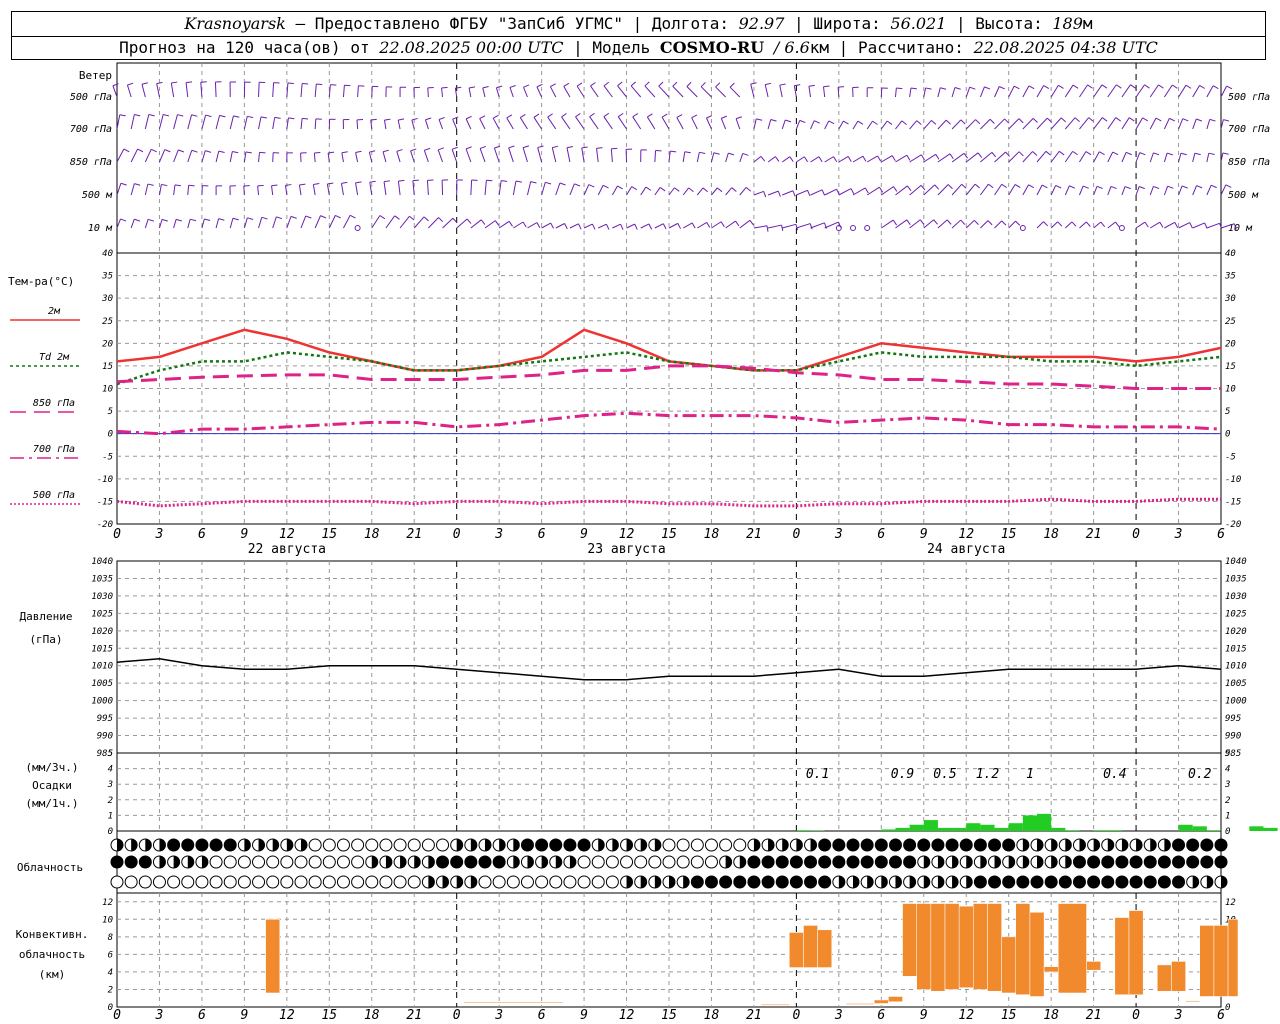  I want to click on temp-ytick-left: 35, so click(107, 277).